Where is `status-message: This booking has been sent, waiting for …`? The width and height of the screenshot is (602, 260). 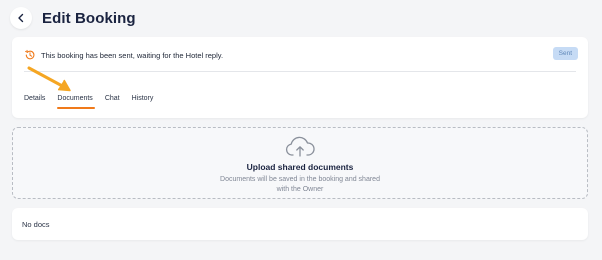 status-message: This booking has been sent, waiting for … is located at coordinates (132, 55).